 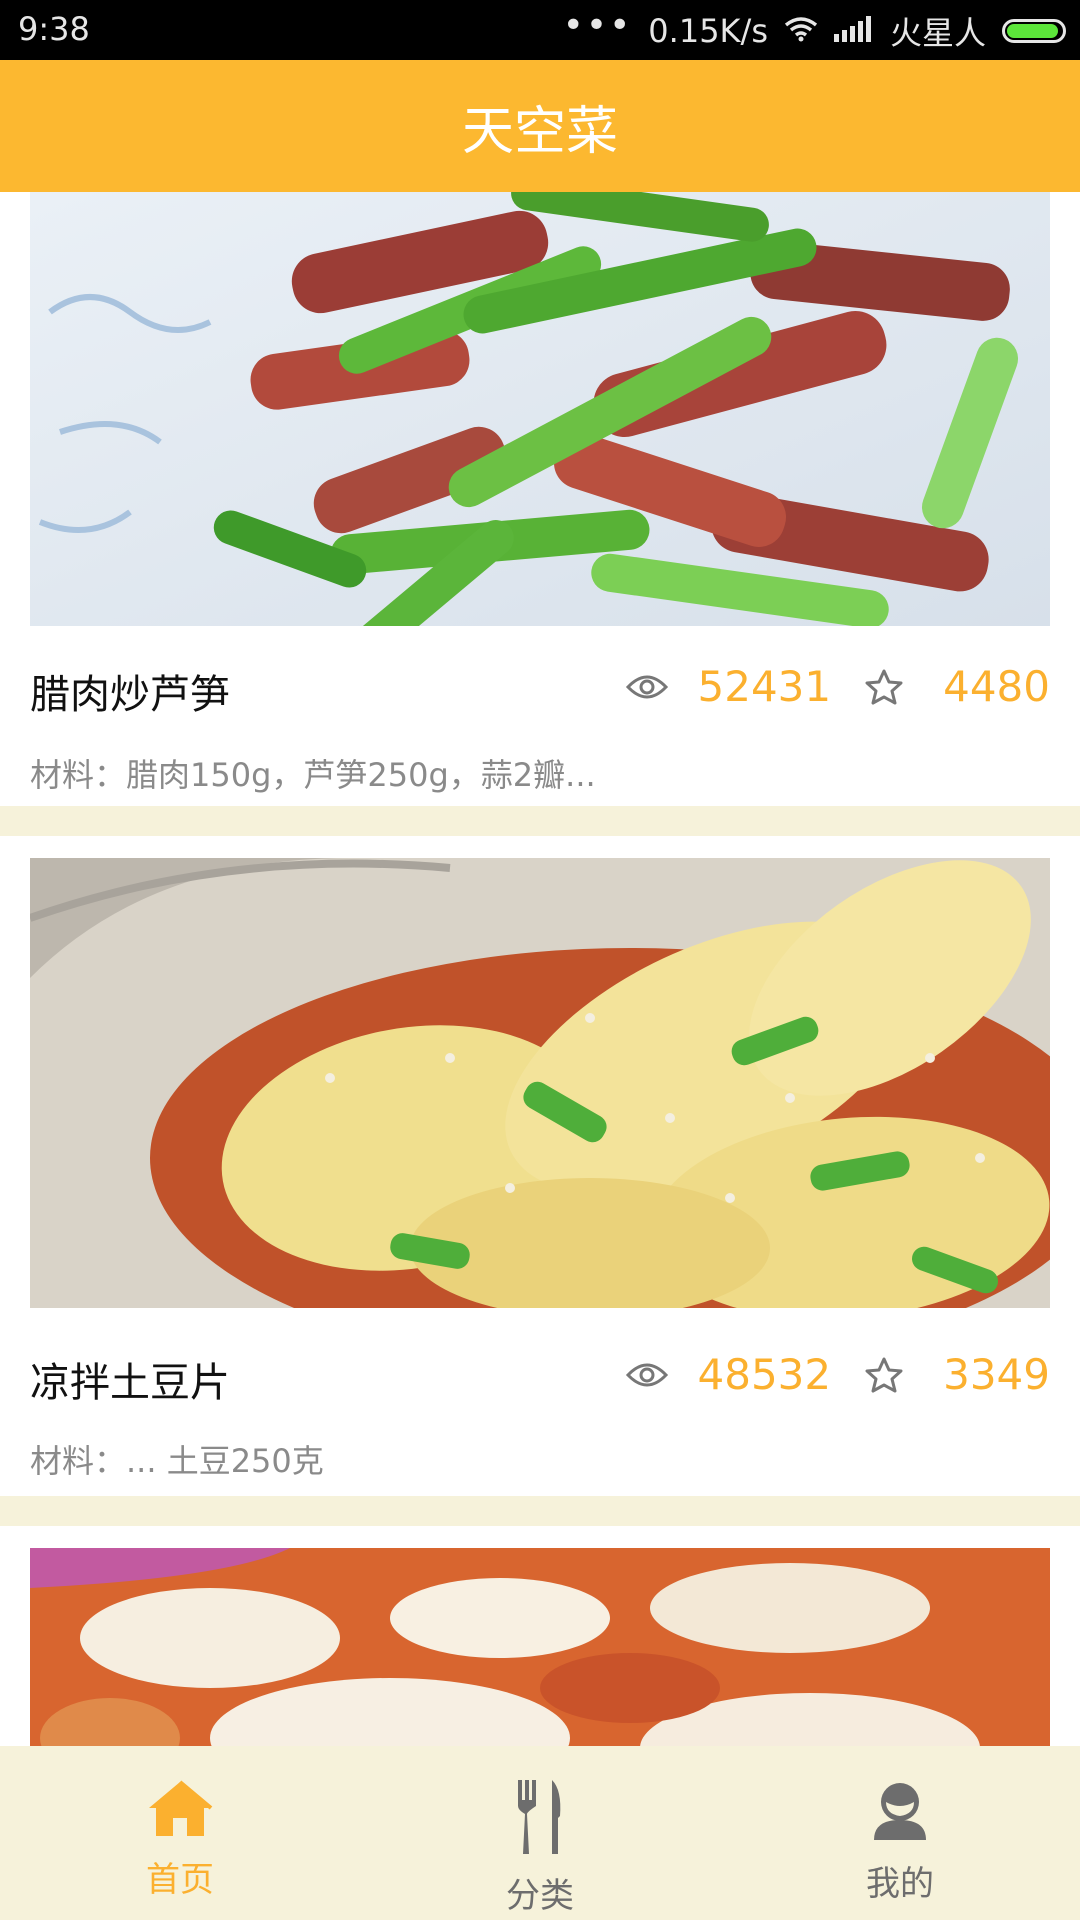 What do you see at coordinates (130, 1379) in the screenshot?
I see `recipe-title: 凉拌土豆片` at bounding box center [130, 1379].